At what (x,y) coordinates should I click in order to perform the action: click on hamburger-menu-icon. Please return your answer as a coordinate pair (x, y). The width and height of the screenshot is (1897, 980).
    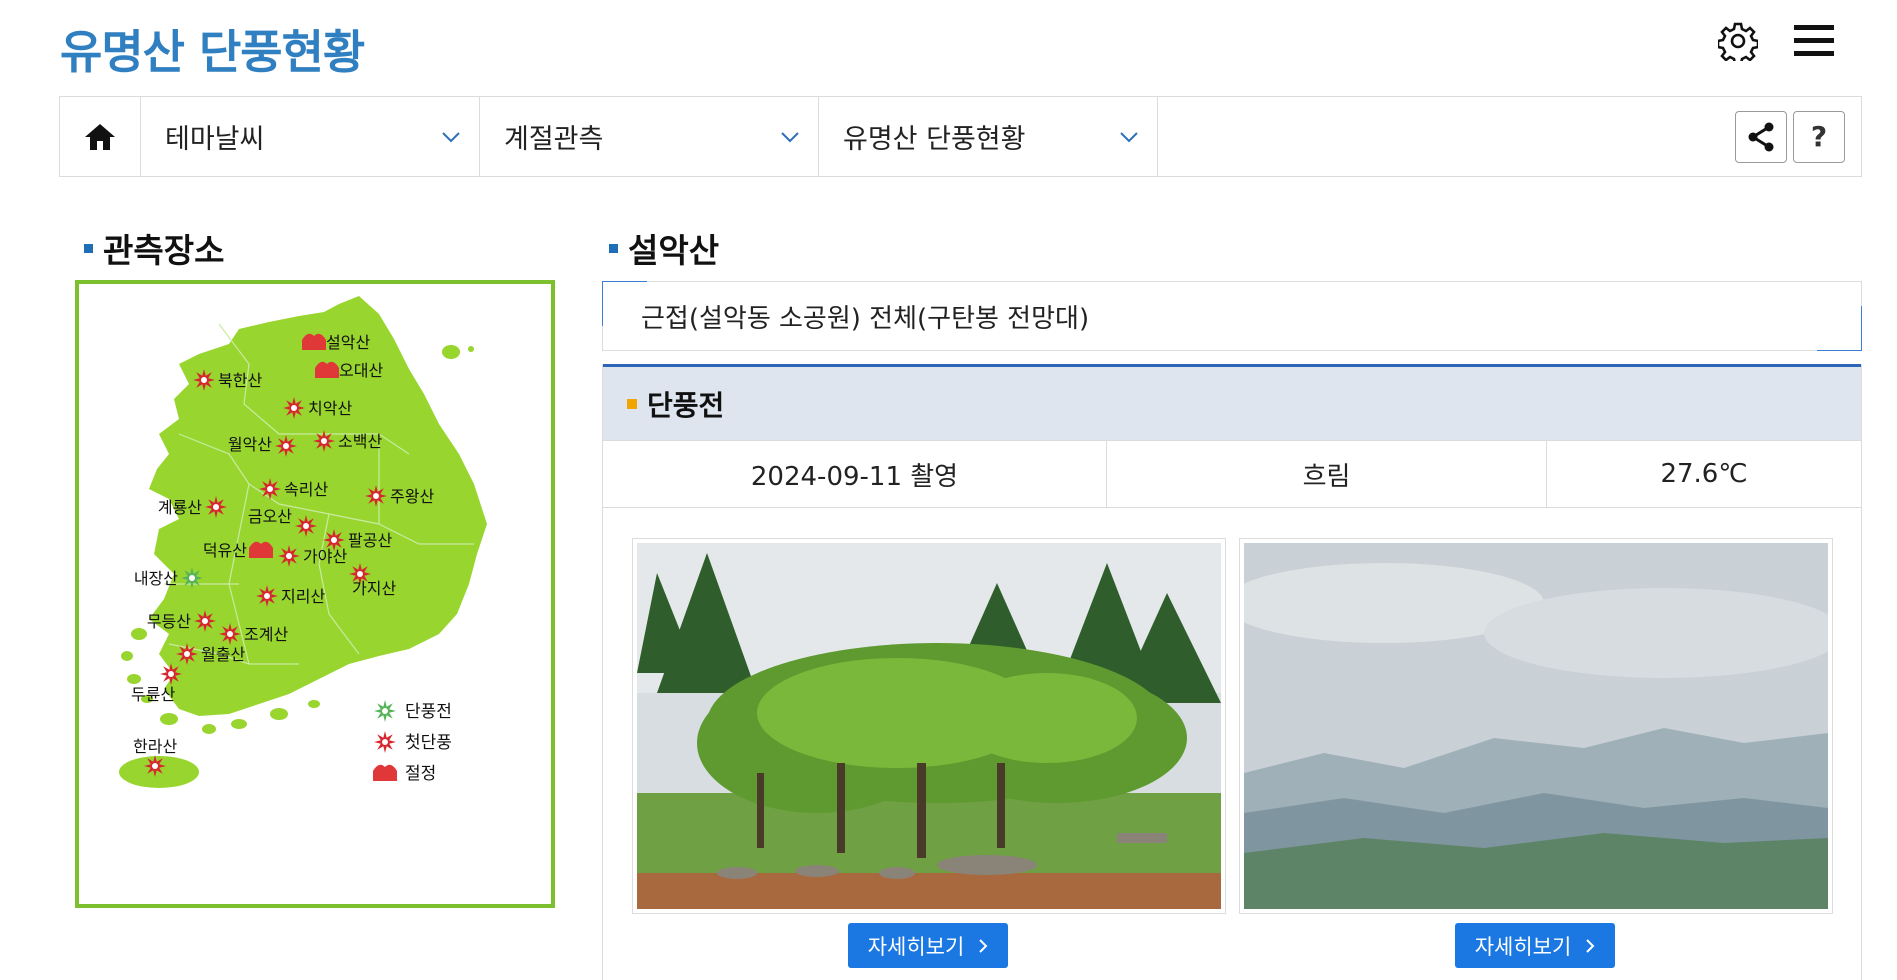
    Looking at the image, I should click on (1814, 41).